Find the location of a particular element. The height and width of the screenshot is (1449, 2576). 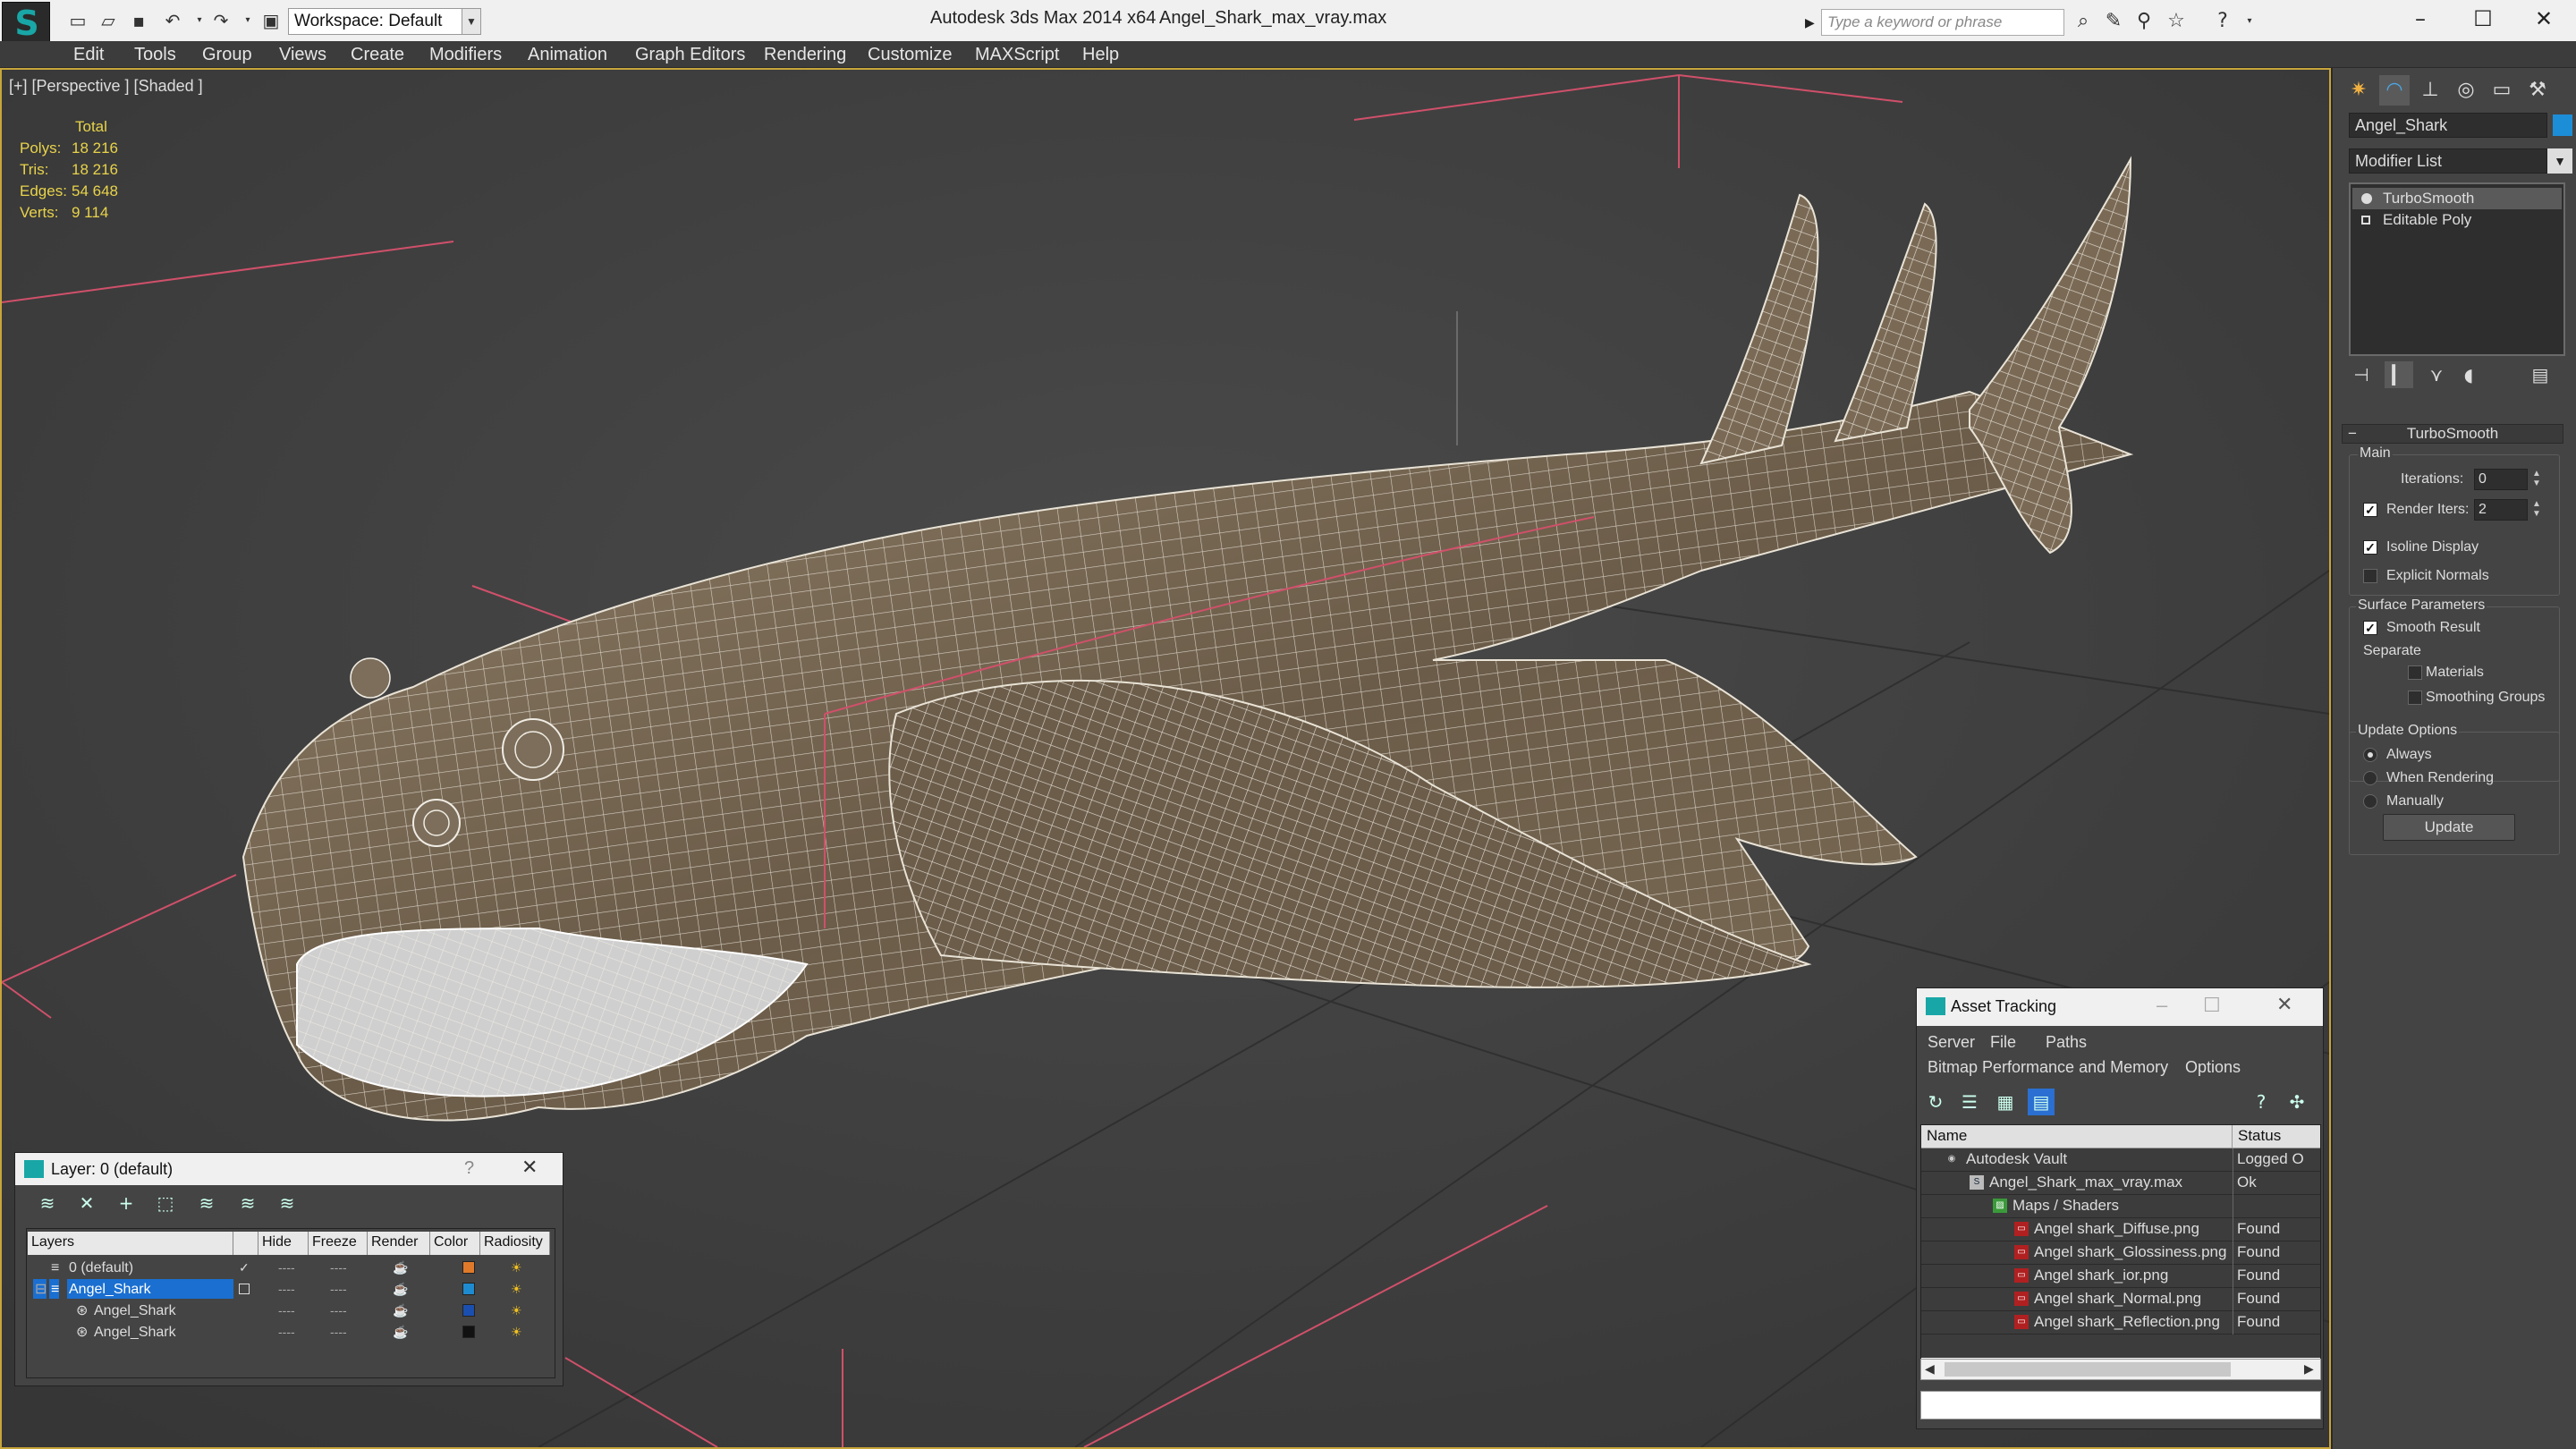

when-rendering-radio is located at coordinates (2370, 778).